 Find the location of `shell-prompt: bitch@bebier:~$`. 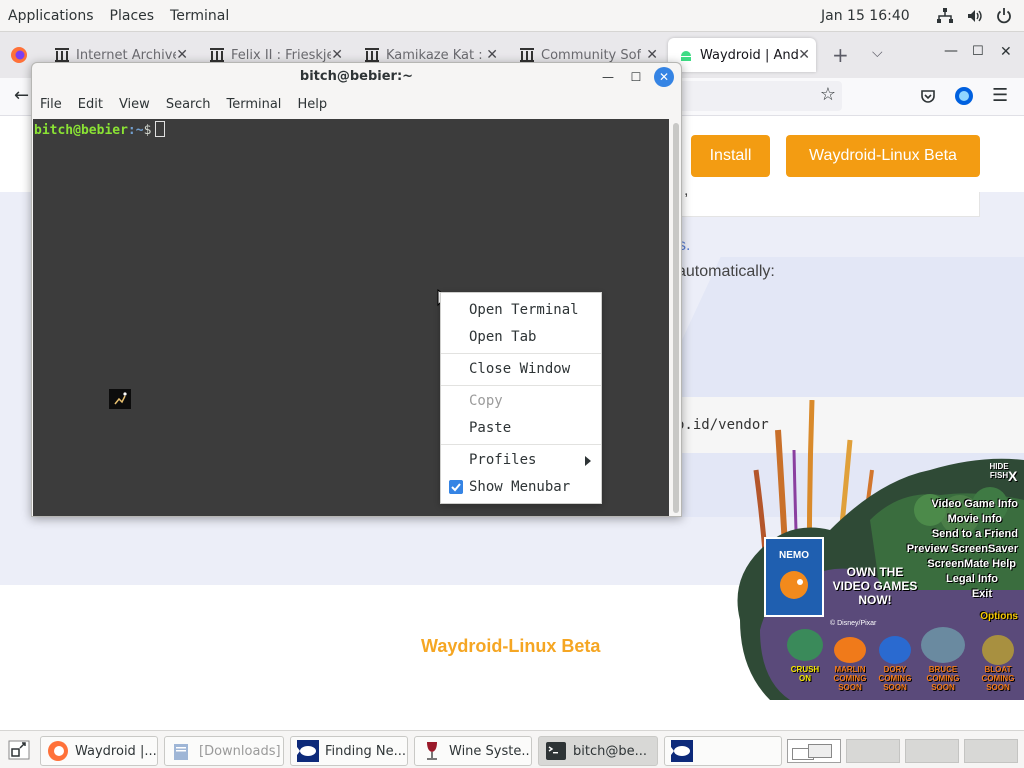

shell-prompt: bitch@bebier:~$ is located at coordinates (100, 129).